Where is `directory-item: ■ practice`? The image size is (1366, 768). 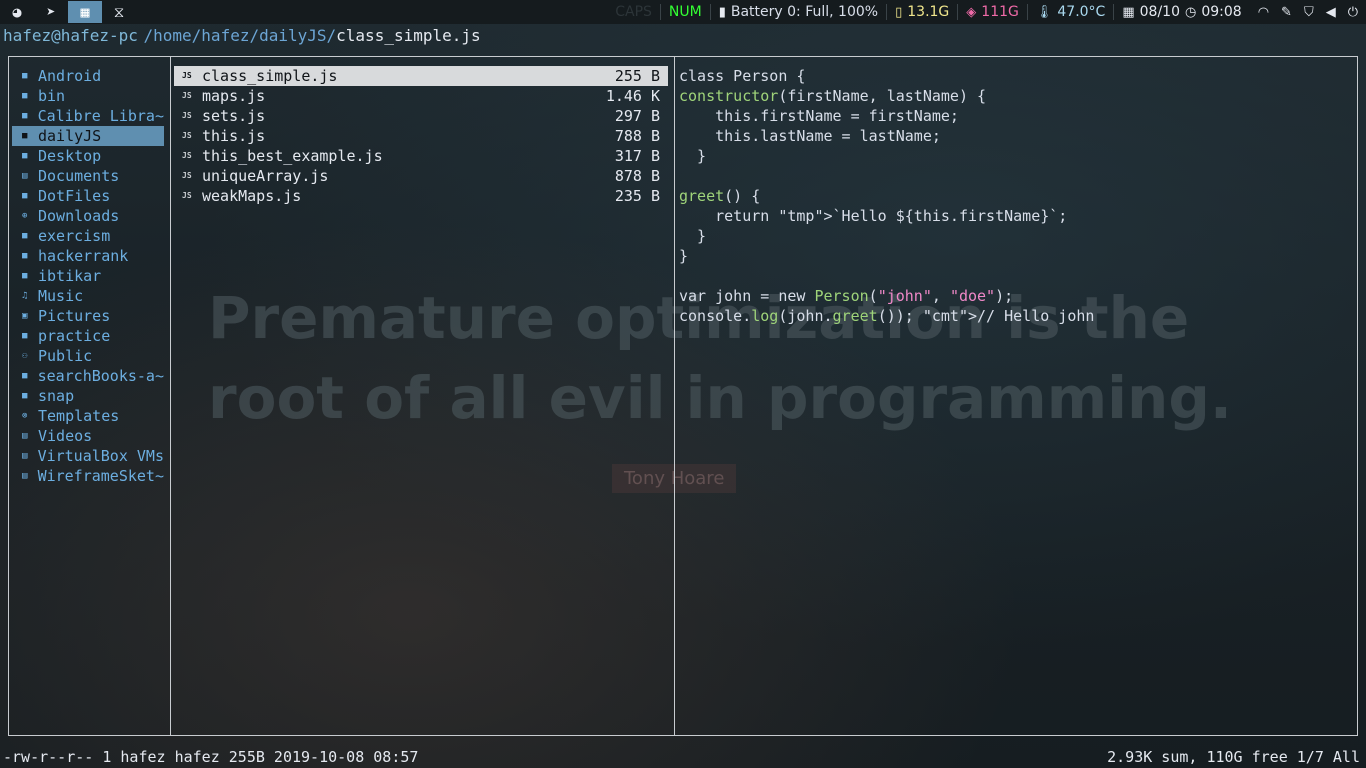 directory-item: ■ practice is located at coordinates (88, 336).